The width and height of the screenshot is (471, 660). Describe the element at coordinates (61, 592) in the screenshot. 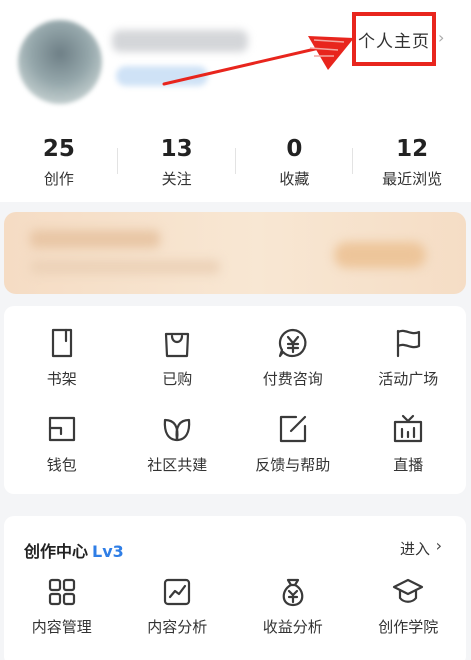

I see `grid-icon` at that location.